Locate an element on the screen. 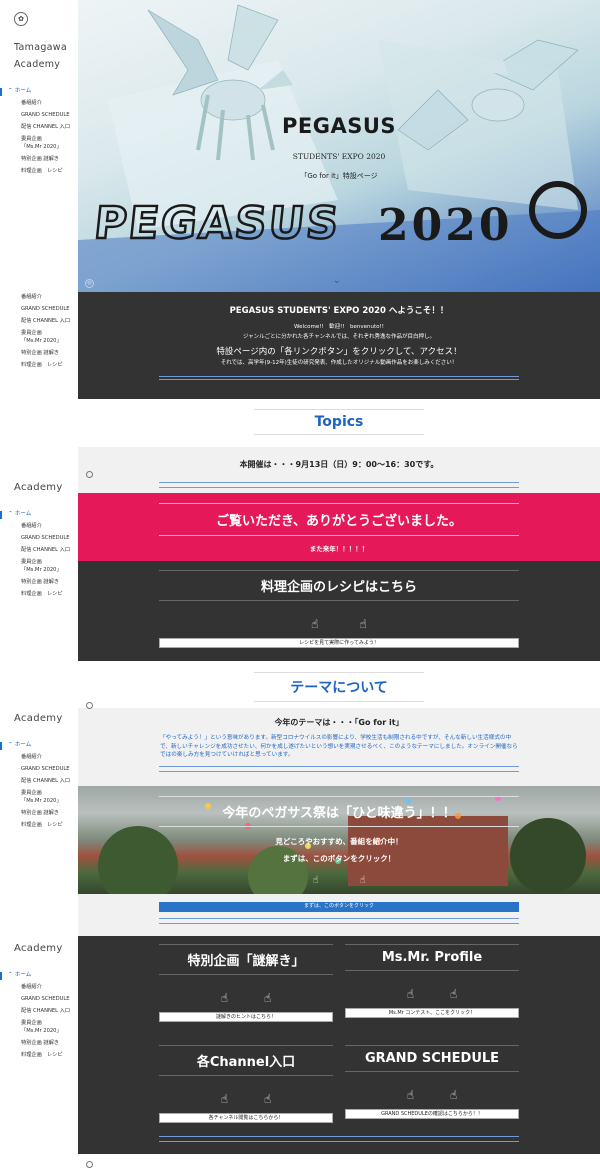 The image size is (600, 1176). nazotoki-button: 謎解きのヒントはこちら！ is located at coordinates (246, 1017).